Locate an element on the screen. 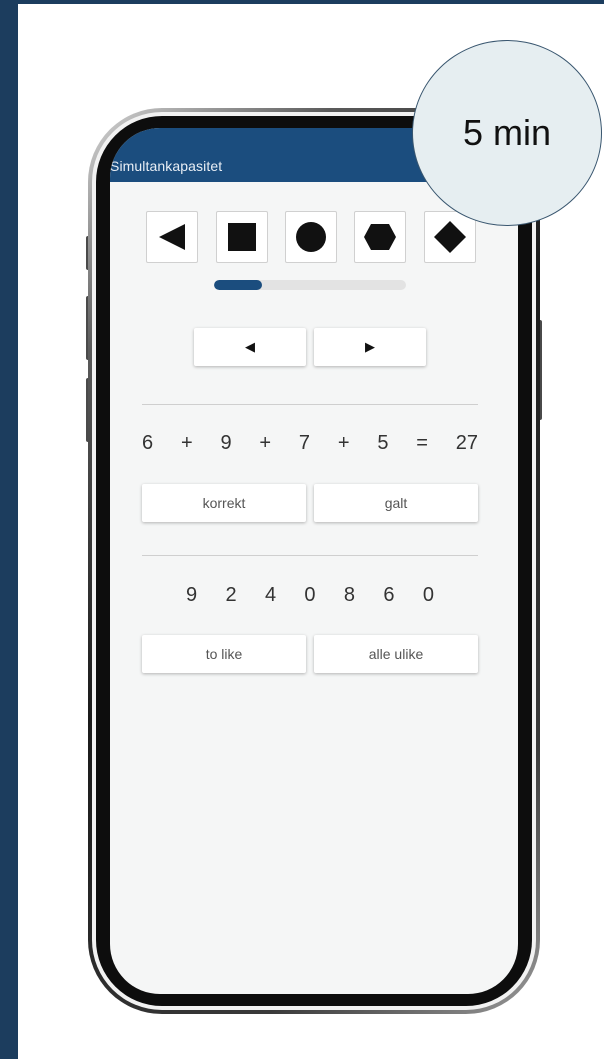  square-icon is located at coordinates (242, 237).